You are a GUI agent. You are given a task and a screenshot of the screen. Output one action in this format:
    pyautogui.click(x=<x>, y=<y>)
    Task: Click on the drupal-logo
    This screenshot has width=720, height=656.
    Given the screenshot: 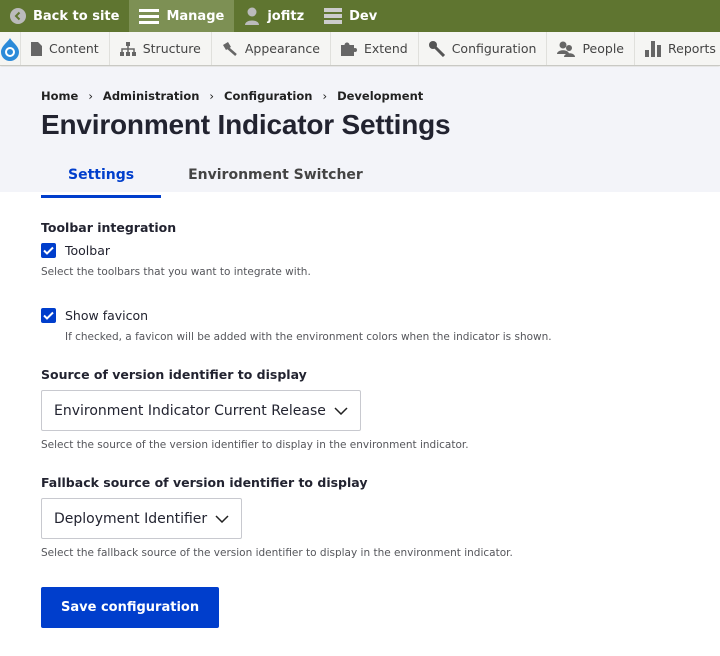 What is the action you would take?
    pyautogui.click(x=10, y=48)
    